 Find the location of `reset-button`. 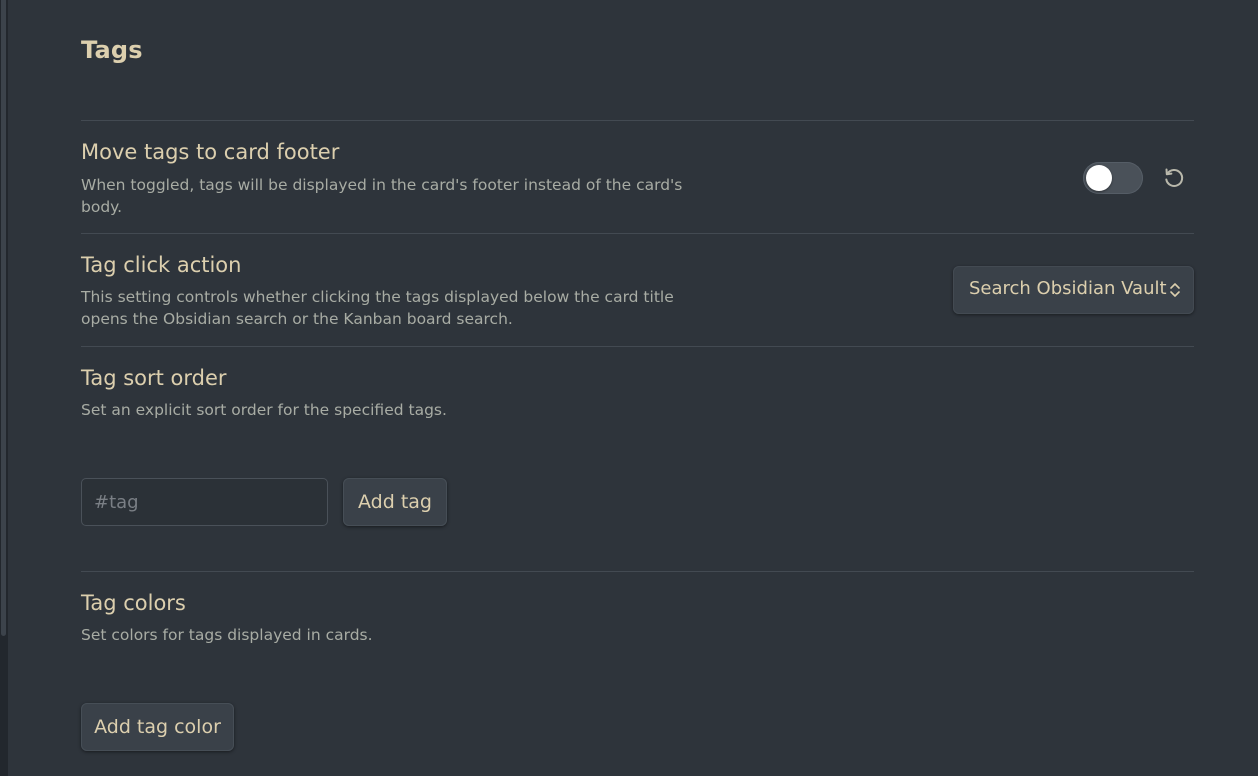

reset-button is located at coordinates (1174, 178).